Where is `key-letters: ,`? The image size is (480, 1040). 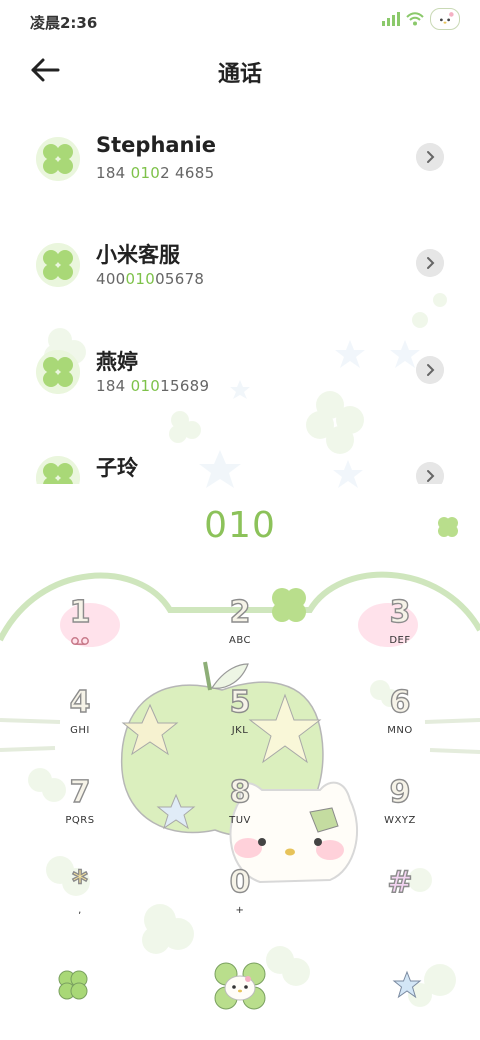 key-letters: , is located at coordinates (80, 910).